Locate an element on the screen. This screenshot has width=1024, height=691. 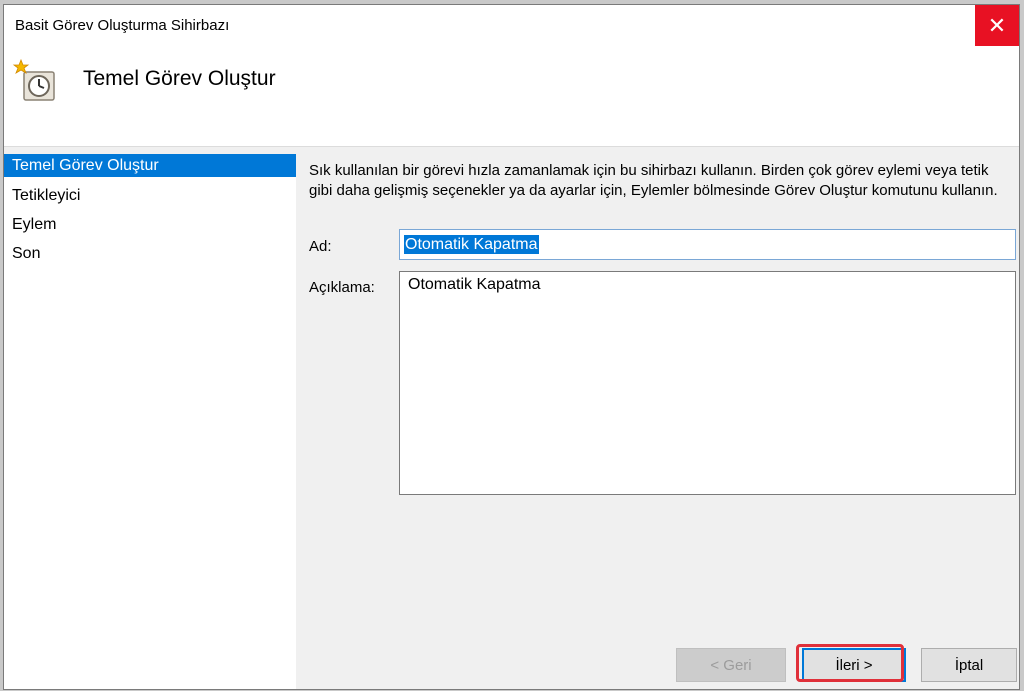
back-button: < Geri is located at coordinates (731, 665).